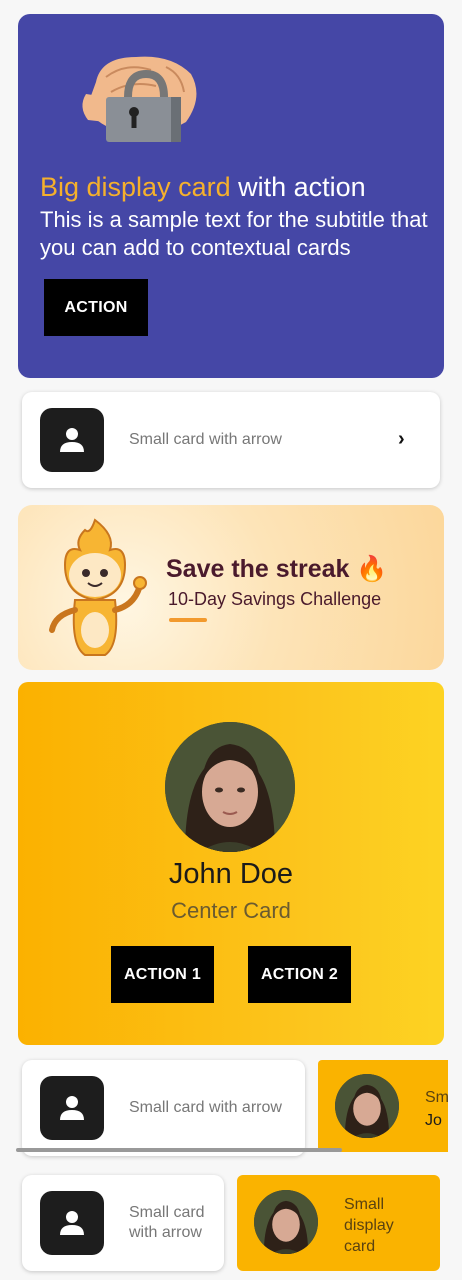 This screenshot has width=462, height=1280. I want to click on action-2-button: ACTION 2, so click(299, 974).